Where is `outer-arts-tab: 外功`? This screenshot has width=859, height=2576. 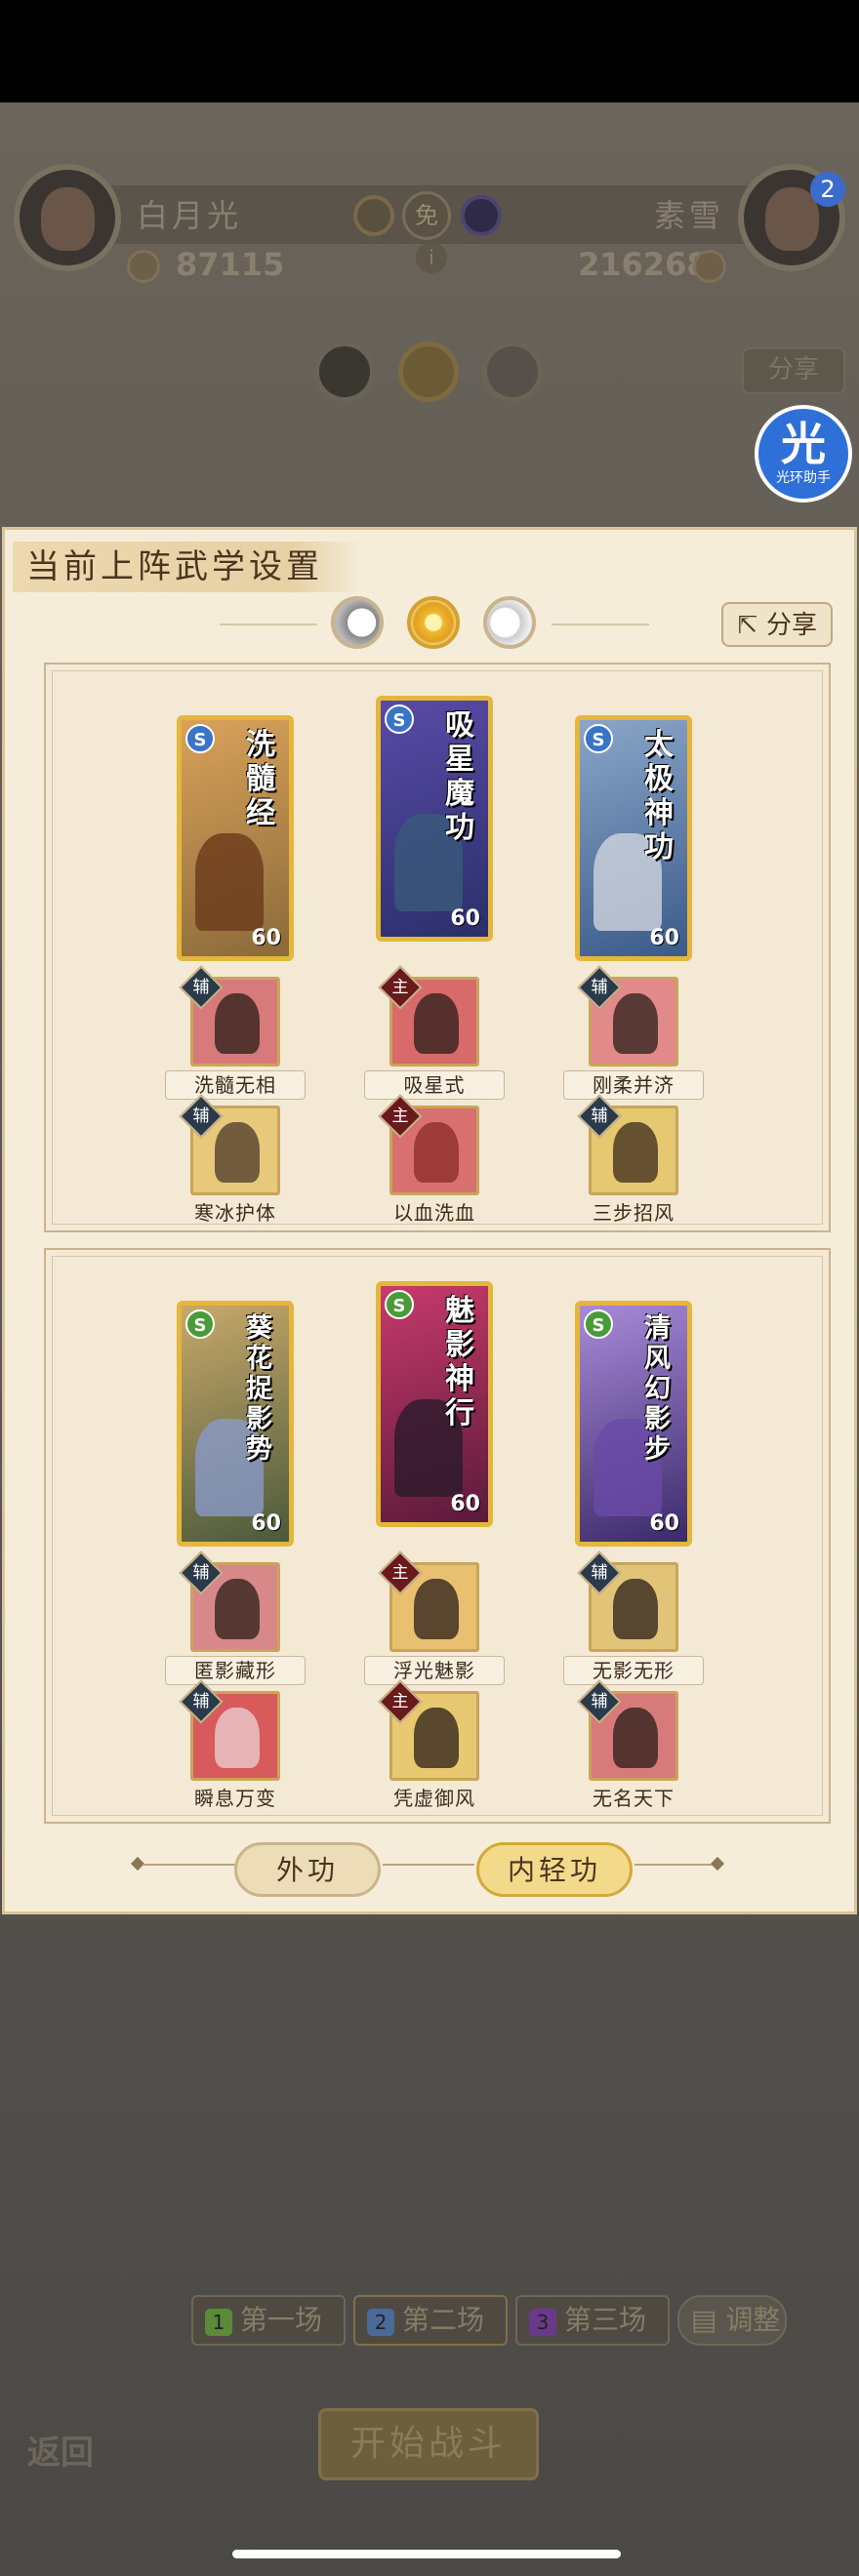 outer-arts-tab: 外功 is located at coordinates (308, 1869).